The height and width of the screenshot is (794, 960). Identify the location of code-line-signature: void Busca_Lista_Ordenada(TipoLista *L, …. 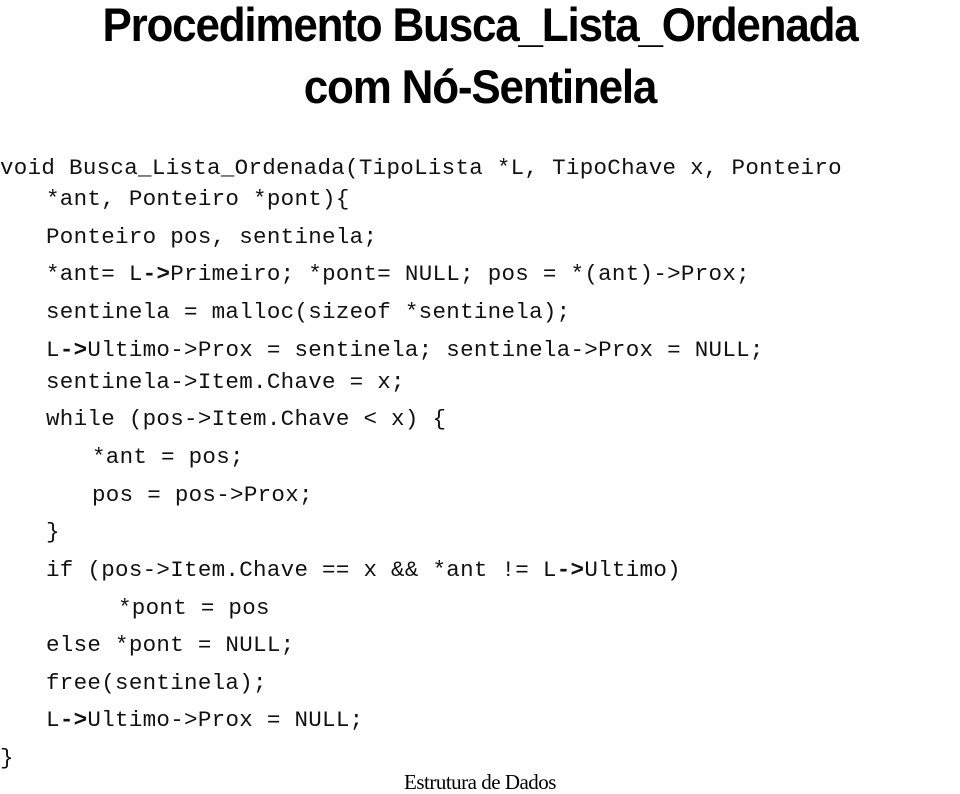
(421, 168).